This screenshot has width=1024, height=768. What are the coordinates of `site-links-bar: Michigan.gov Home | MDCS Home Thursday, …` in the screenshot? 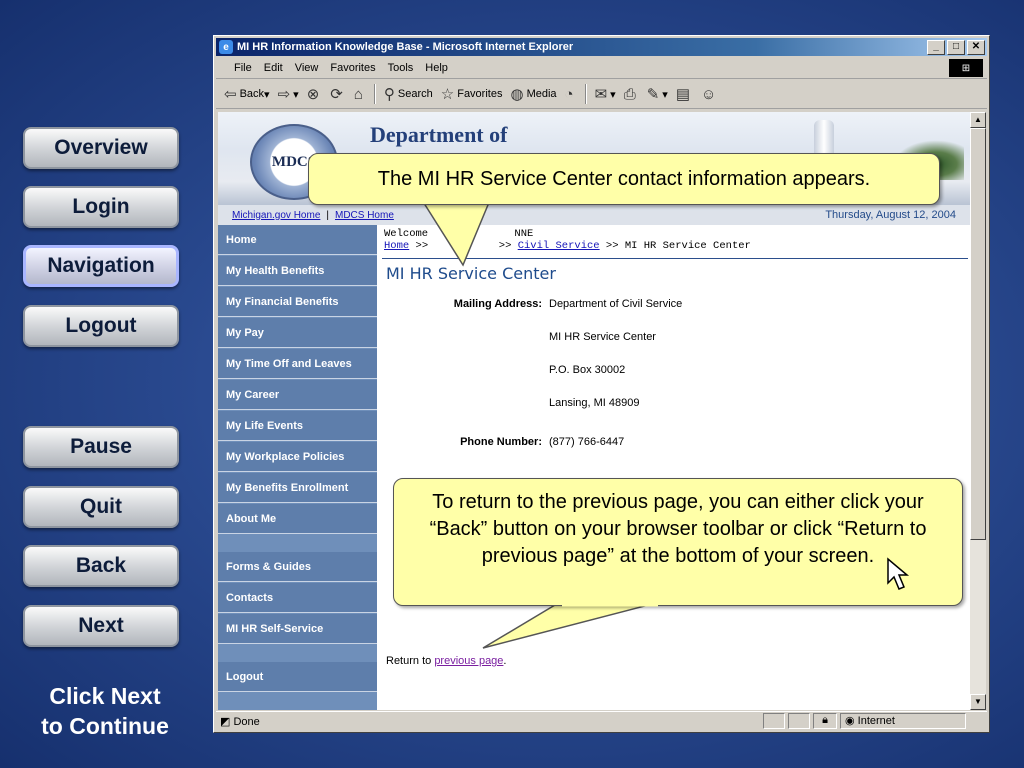 It's located at (594, 215).